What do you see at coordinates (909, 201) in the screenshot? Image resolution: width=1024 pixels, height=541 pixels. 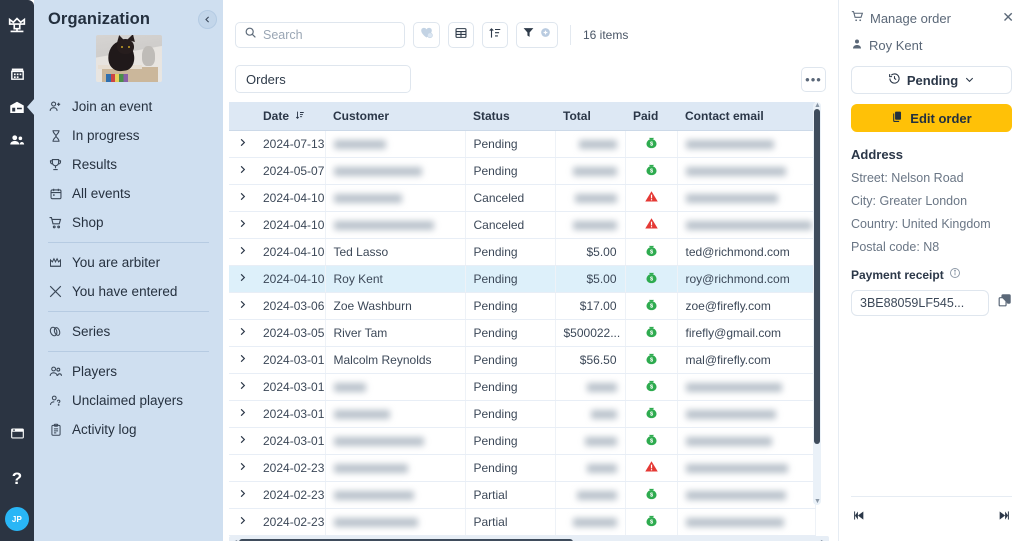 I see `address-city: City: Greater London` at bounding box center [909, 201].